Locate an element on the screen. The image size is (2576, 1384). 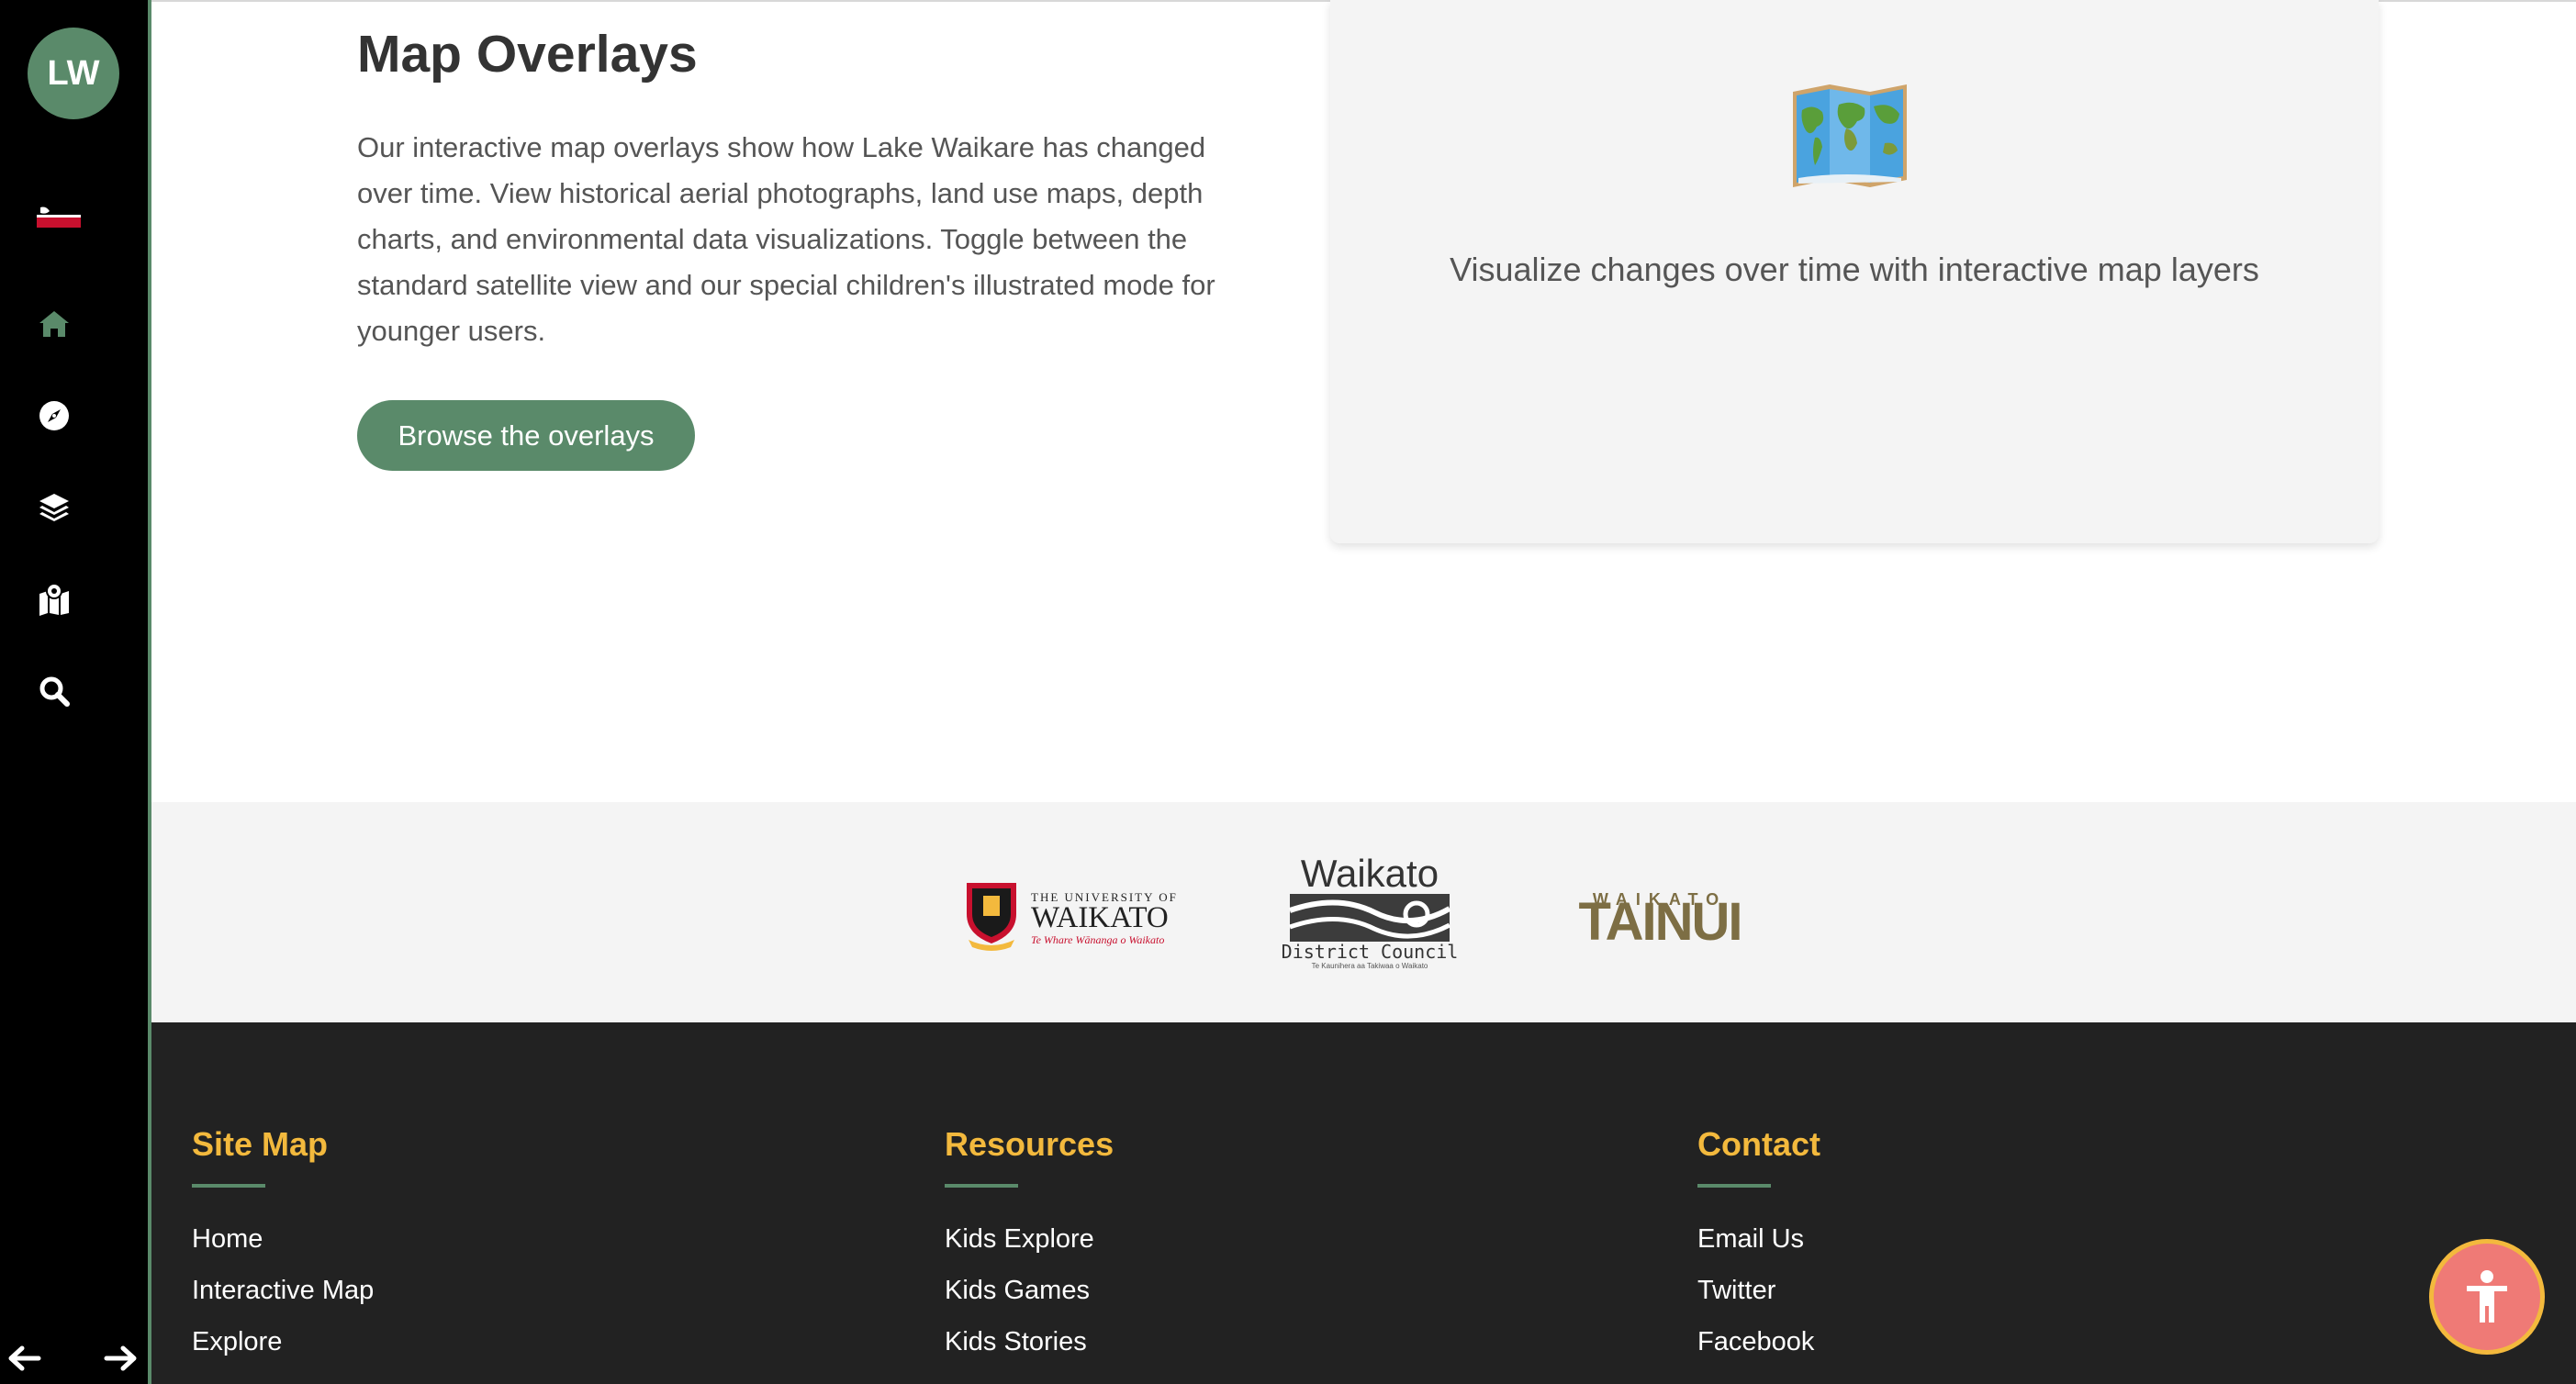
svg-text: Te Whare Wānanga o Waikato is located at coordinates (1097, 939).